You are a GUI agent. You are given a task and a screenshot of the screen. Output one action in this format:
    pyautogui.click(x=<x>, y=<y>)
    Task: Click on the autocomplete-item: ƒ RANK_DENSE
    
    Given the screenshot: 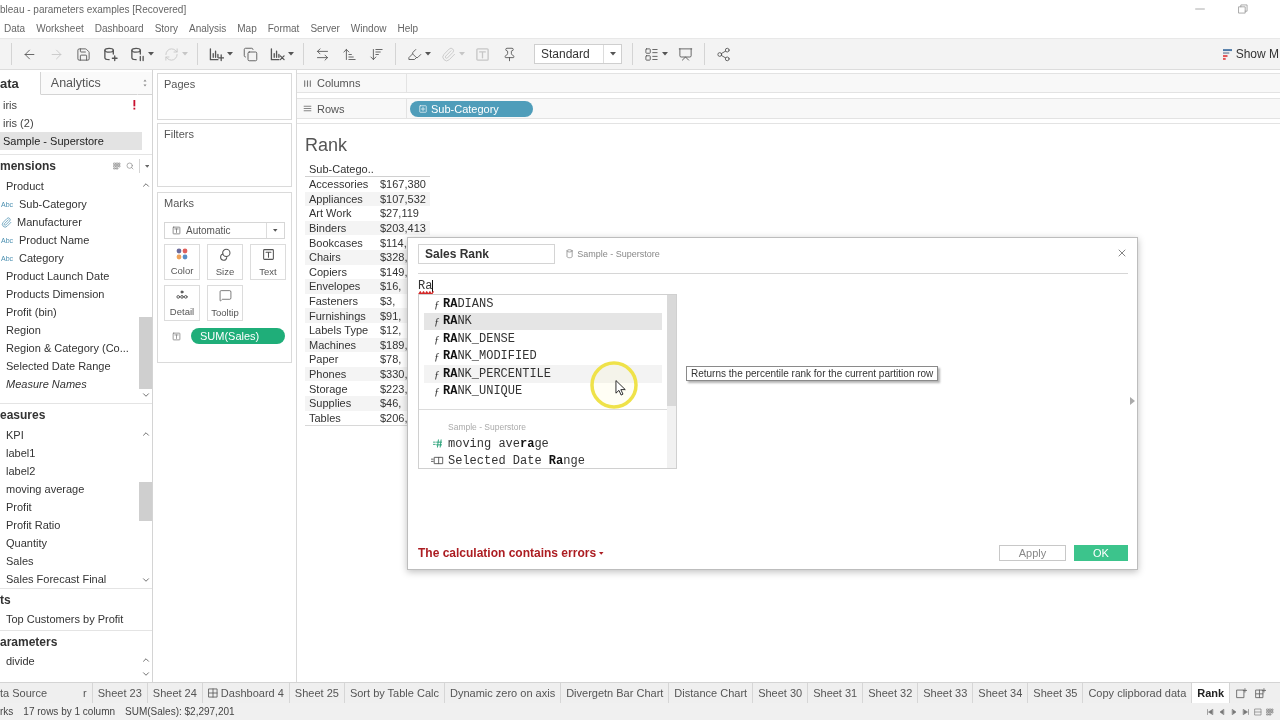 What is the action you would take?
    pyautogui.click(x=543, y=339)
    